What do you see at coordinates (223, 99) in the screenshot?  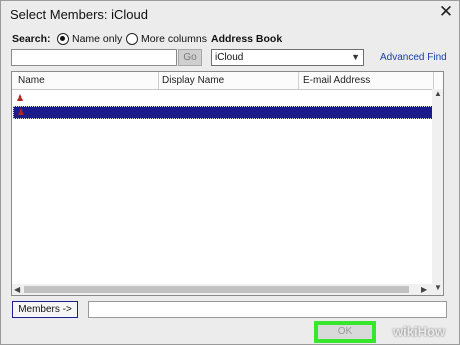 I see `list-item: ♟` at bounding box center [223, 99].